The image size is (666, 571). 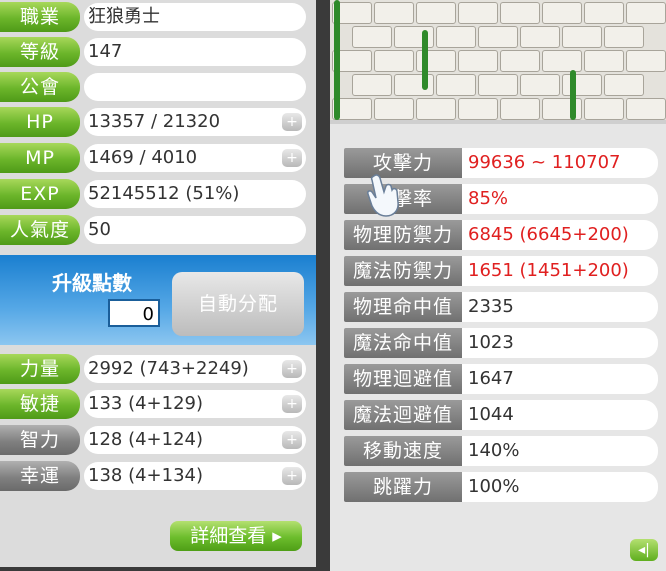 I want to click on level-row: 等級 147, so click(x=155, y=52).